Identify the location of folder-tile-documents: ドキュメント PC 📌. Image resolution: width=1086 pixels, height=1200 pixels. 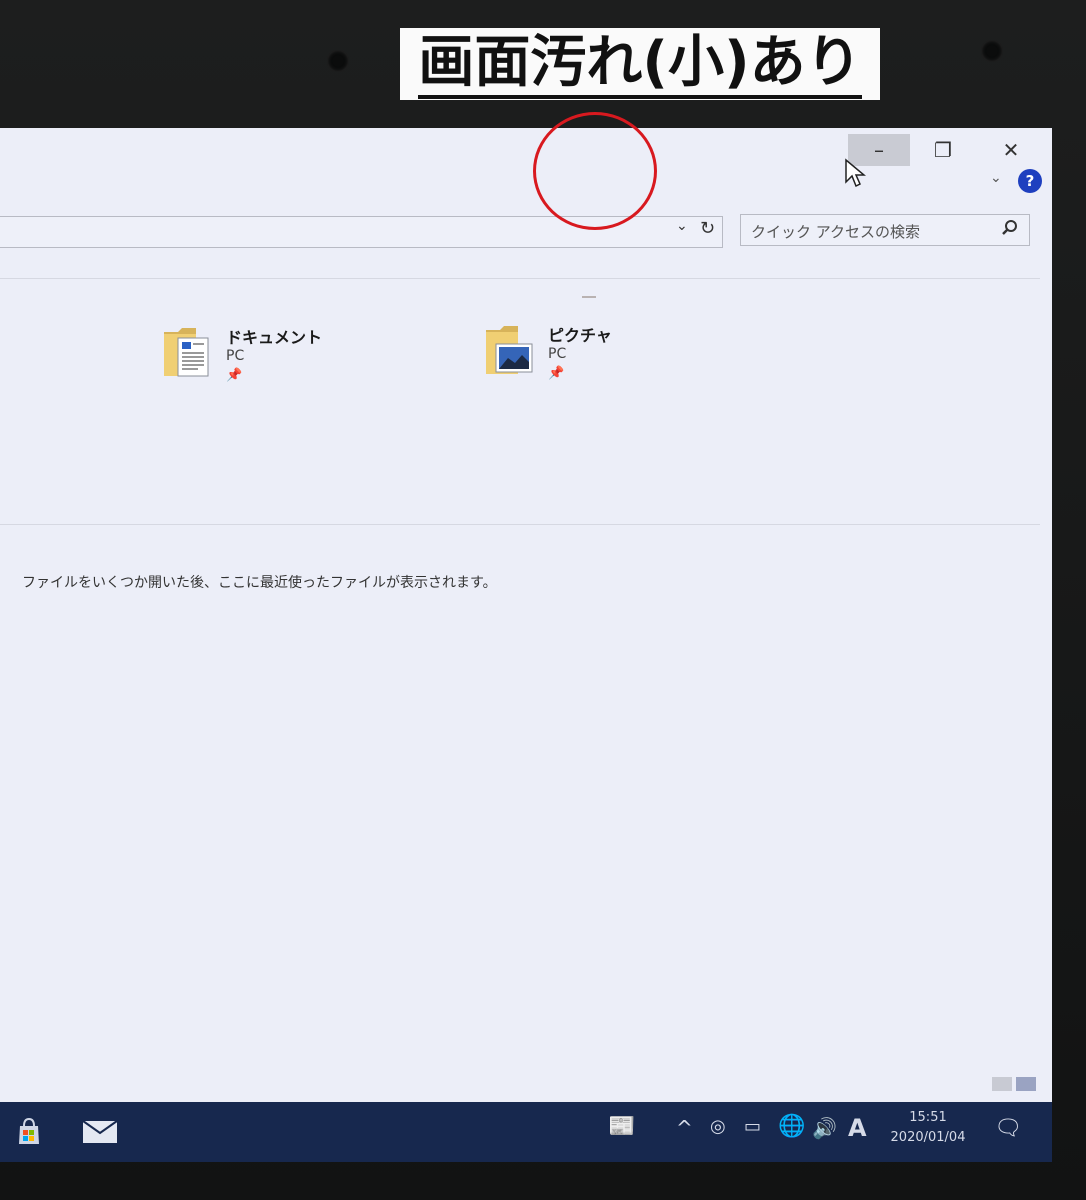
(262, 359).